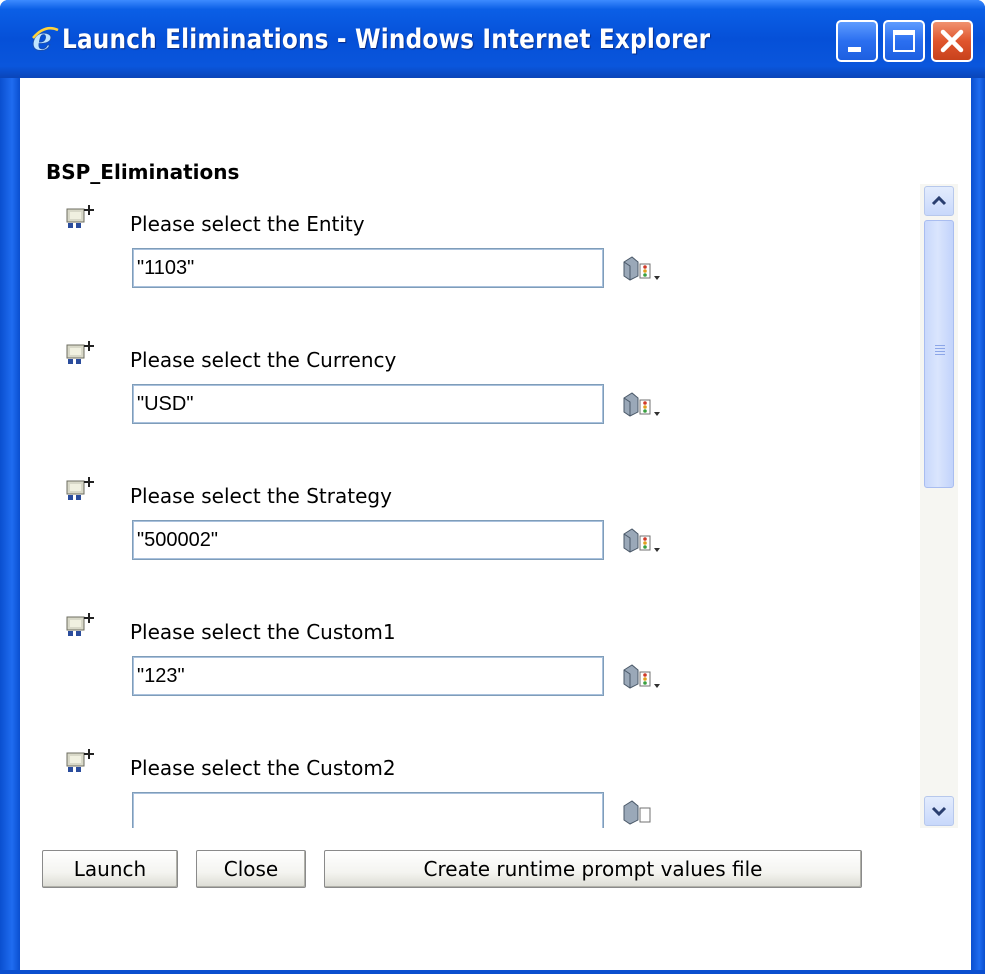 The height and width of the screenshot is (974, 985). What do you see at coordinates (263, 632) in the screenshot?
I see `prompt-label: Please select the Custom1` at bounding box center [263, 632].